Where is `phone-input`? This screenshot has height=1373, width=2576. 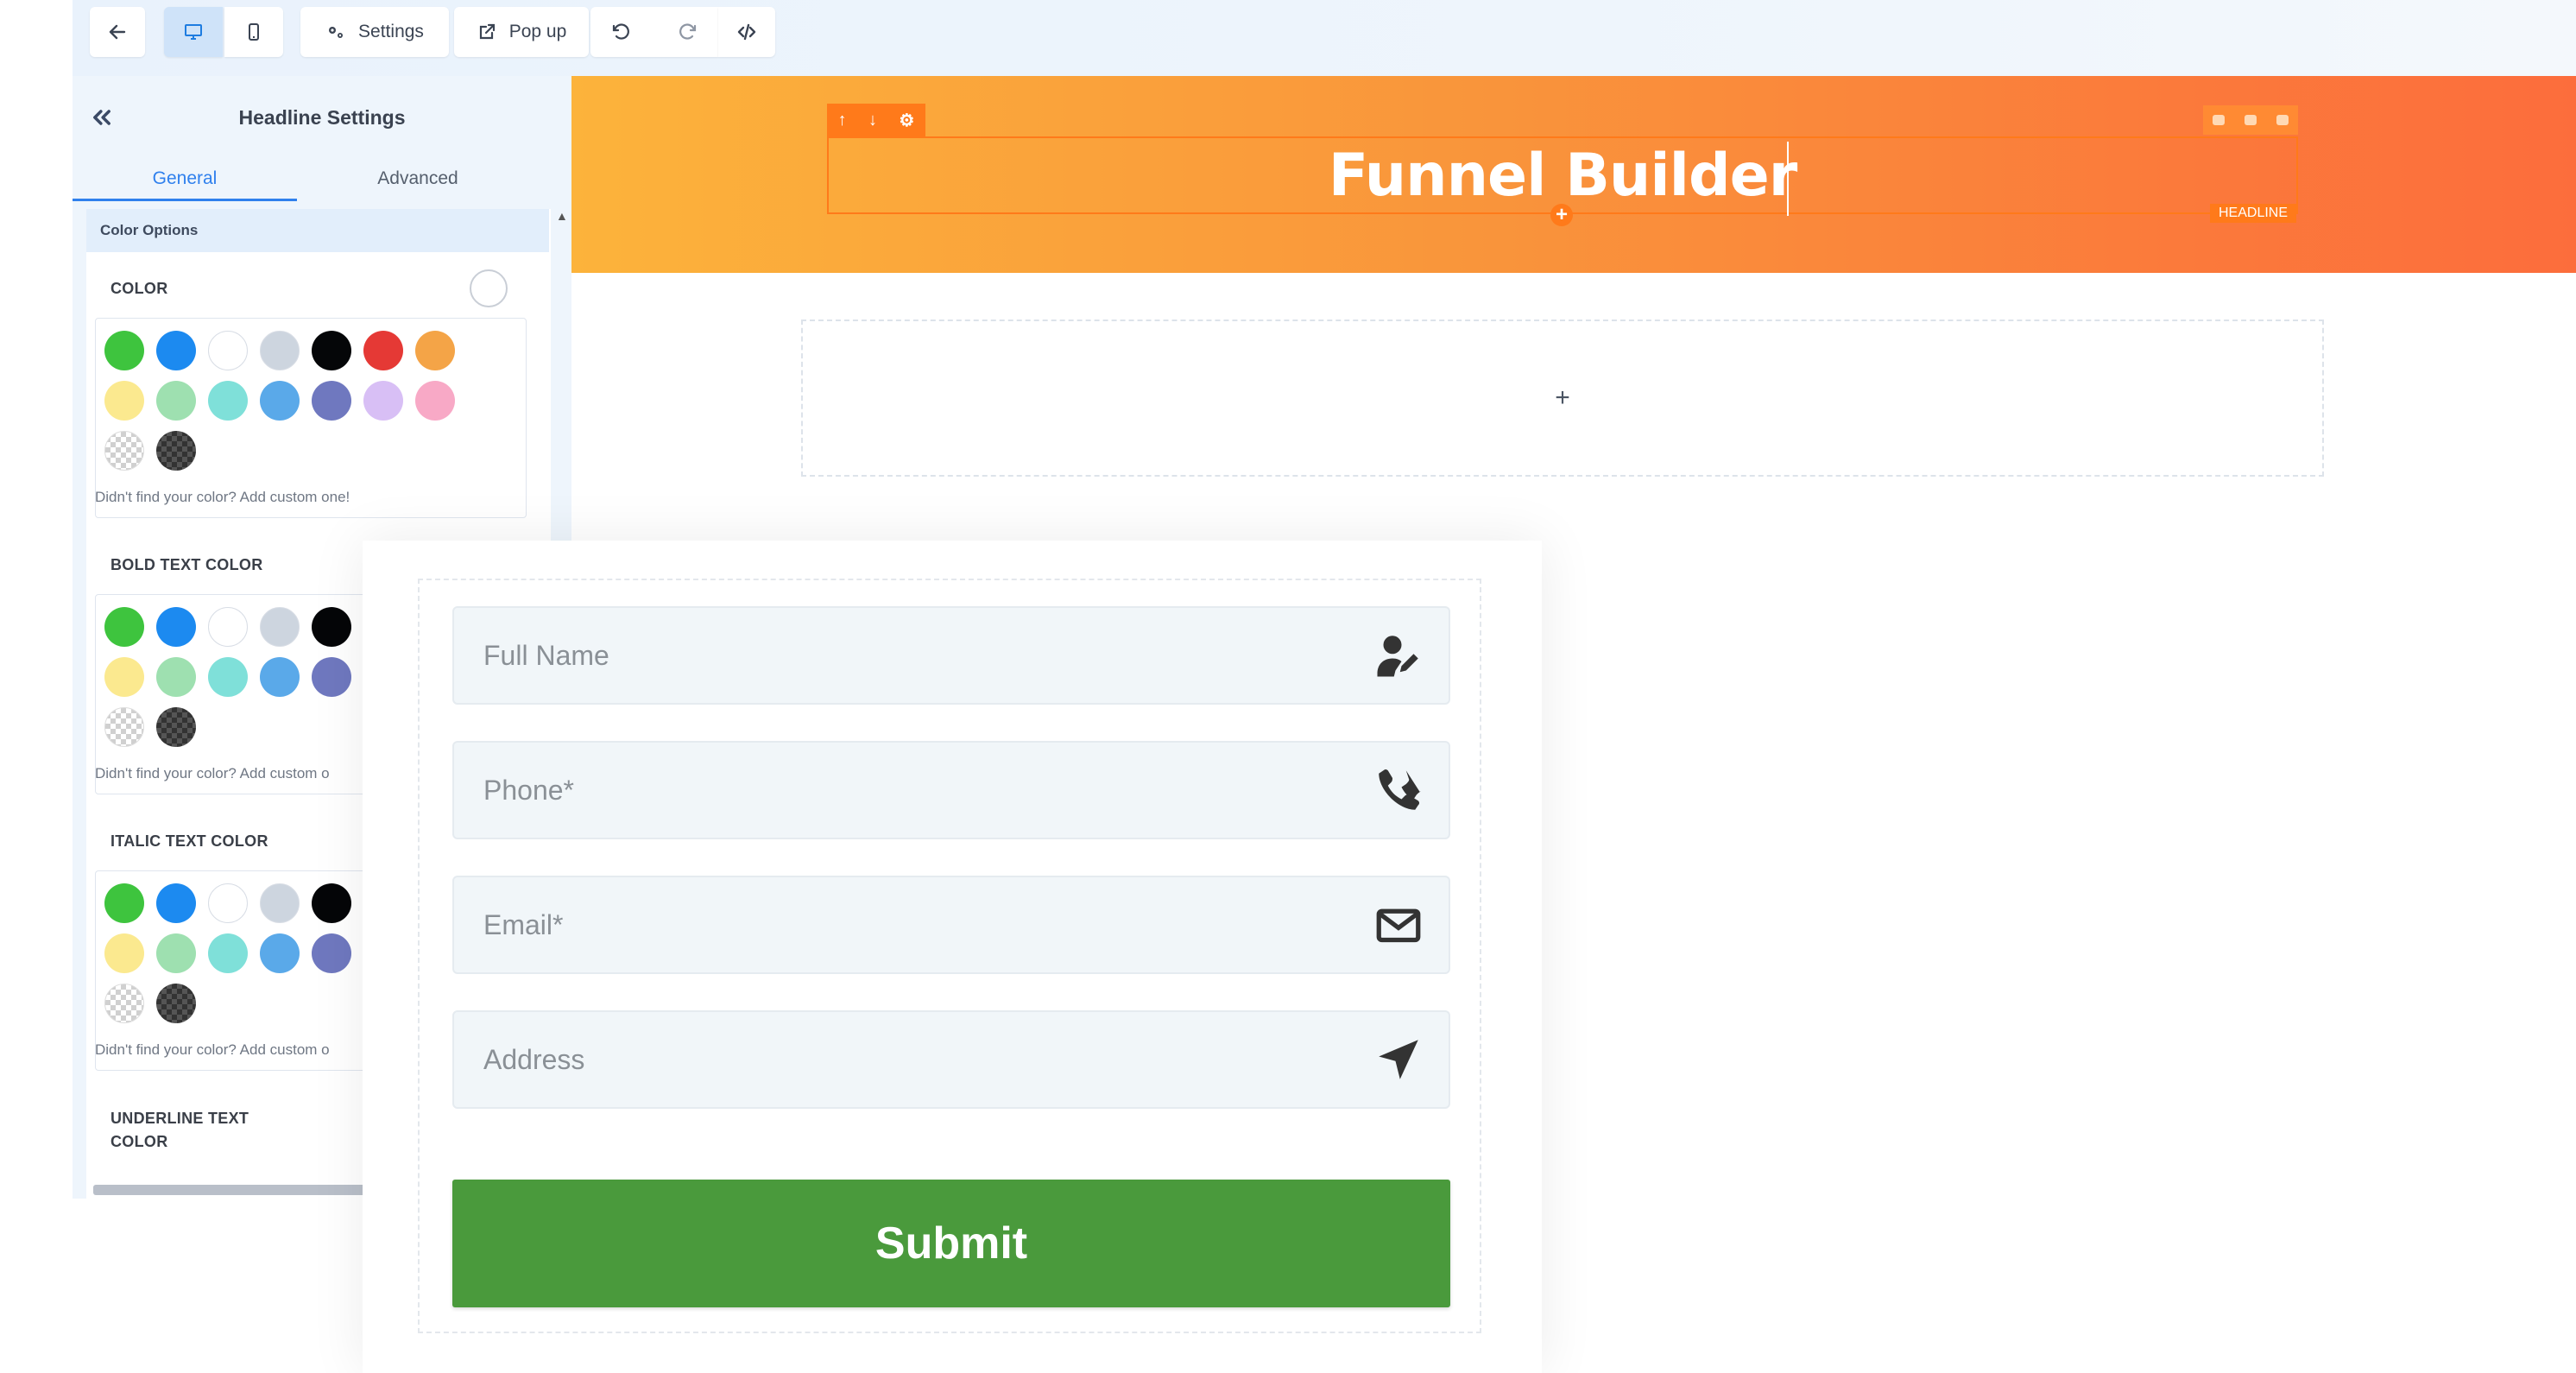
phone-input is located at coordinates (928, 790).